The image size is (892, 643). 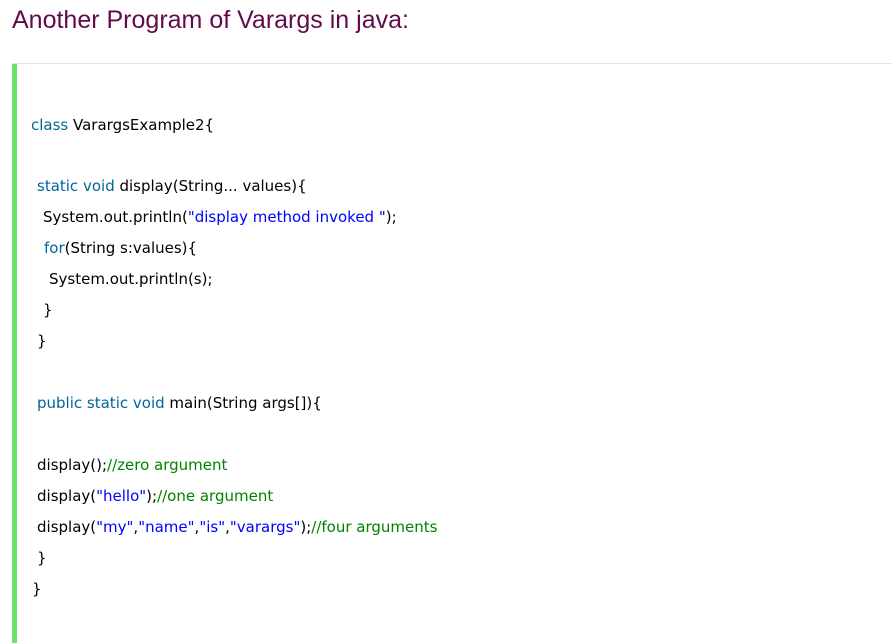 What do you see at coordinates (212, 527) in the screenshot?
I see `code-token-str: "is"` at bounding box center [212, 527].